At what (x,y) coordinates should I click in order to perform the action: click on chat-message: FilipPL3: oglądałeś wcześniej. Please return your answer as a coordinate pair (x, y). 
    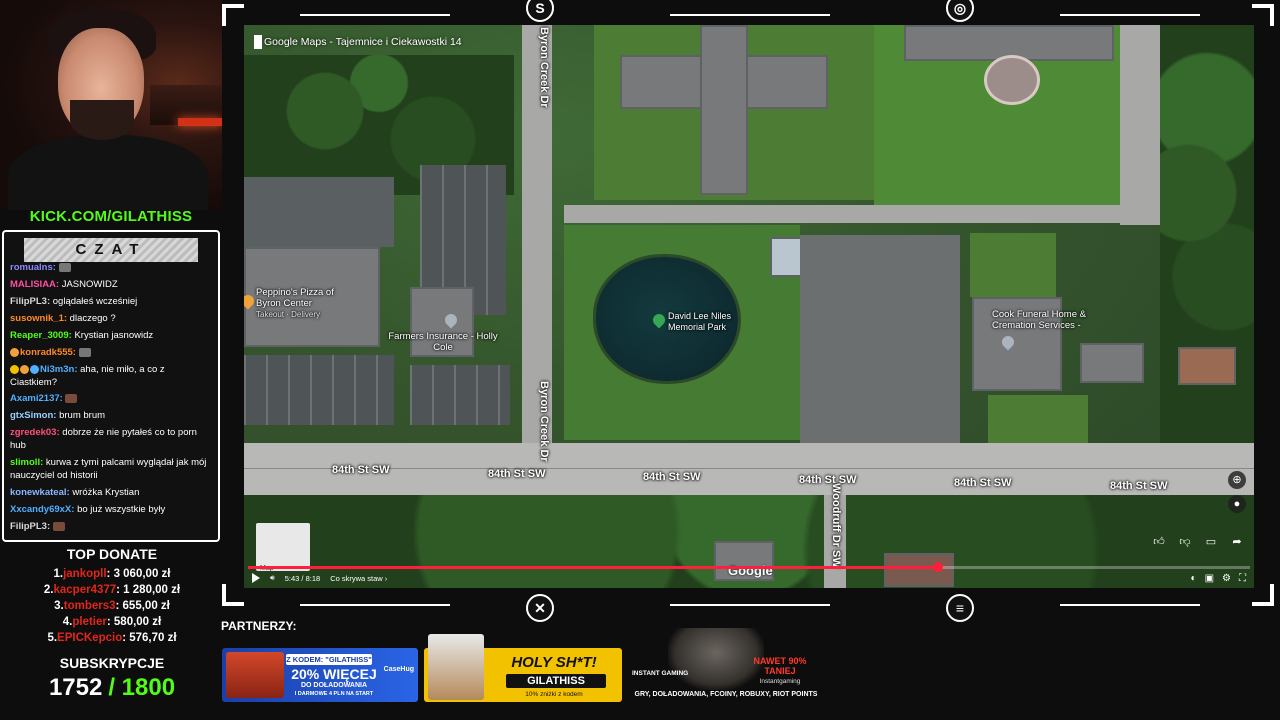
    Looking at the image, I should click on (112, 302).